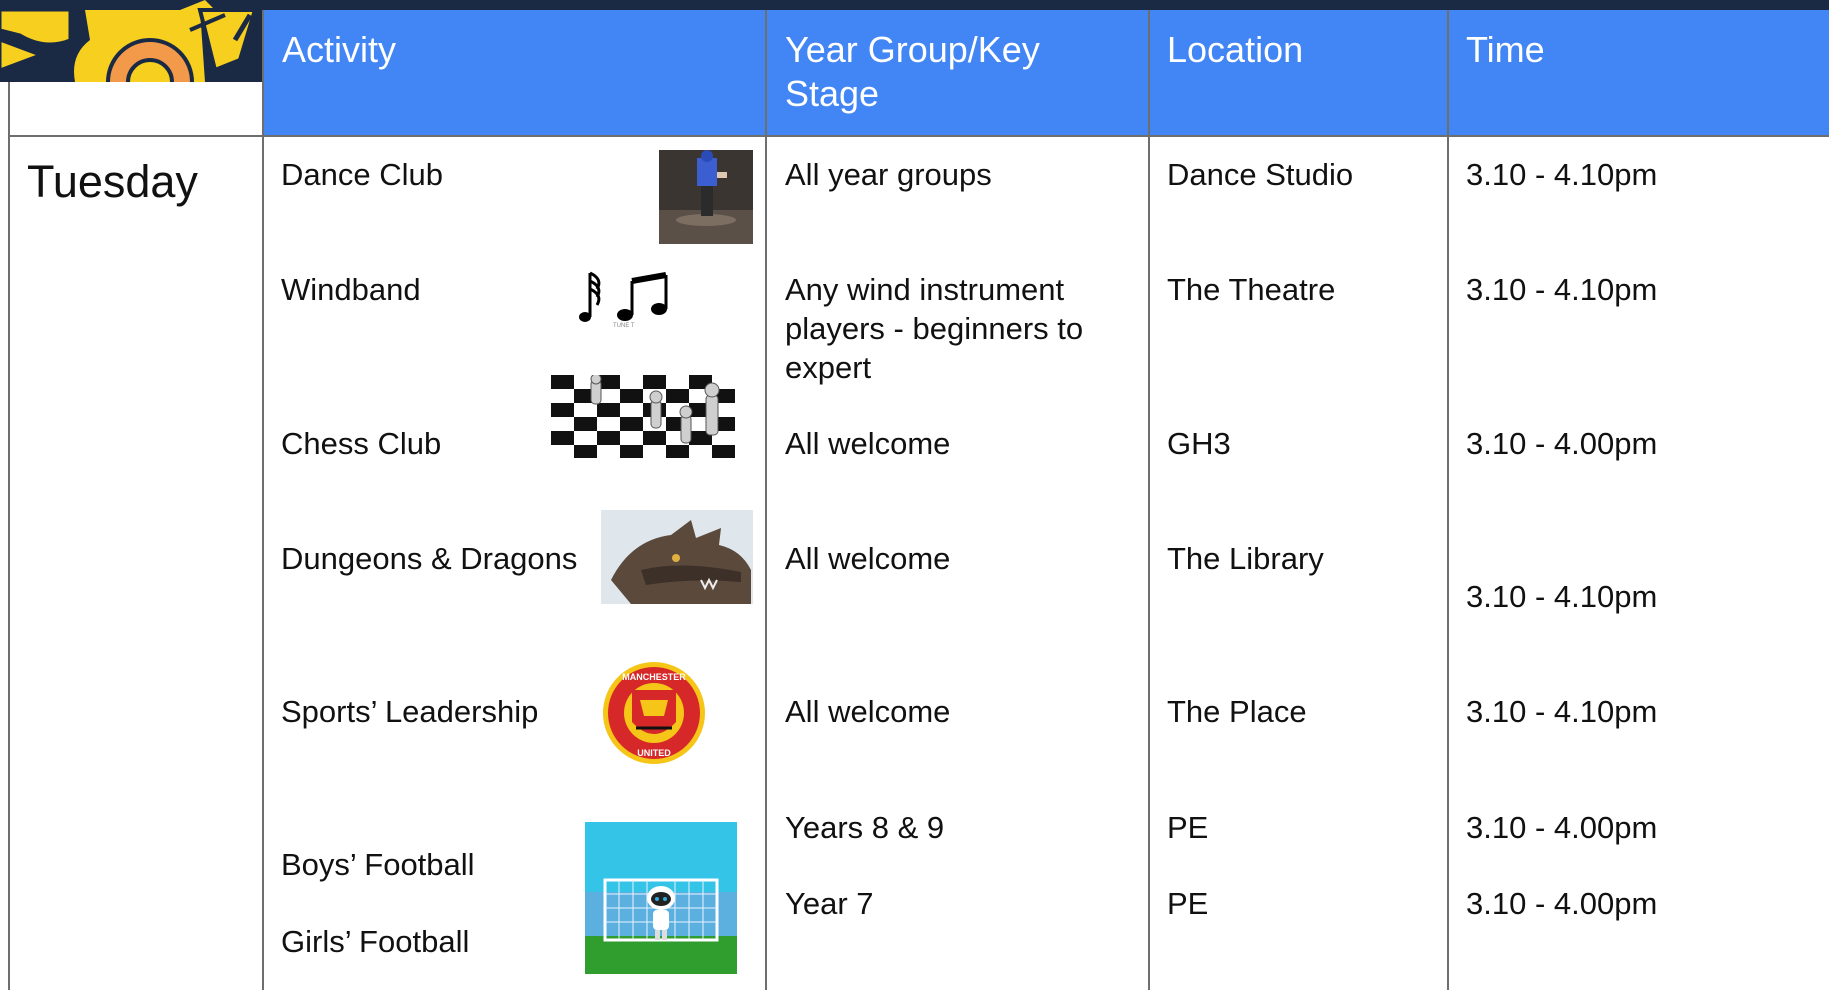  What do you see at coordinates (888, 174) in the screenshot?
I see `year-dance-club: All year groups` at bounding box center [888, 174].